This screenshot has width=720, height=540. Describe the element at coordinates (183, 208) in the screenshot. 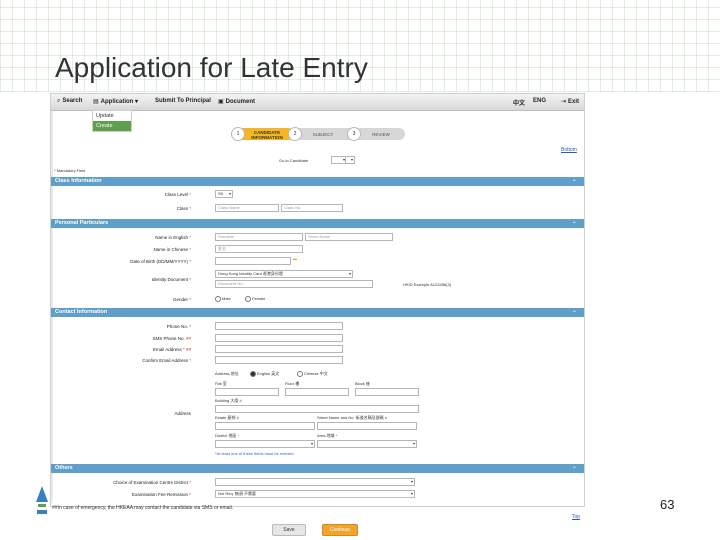

I see `class-label: Class *` at that location.